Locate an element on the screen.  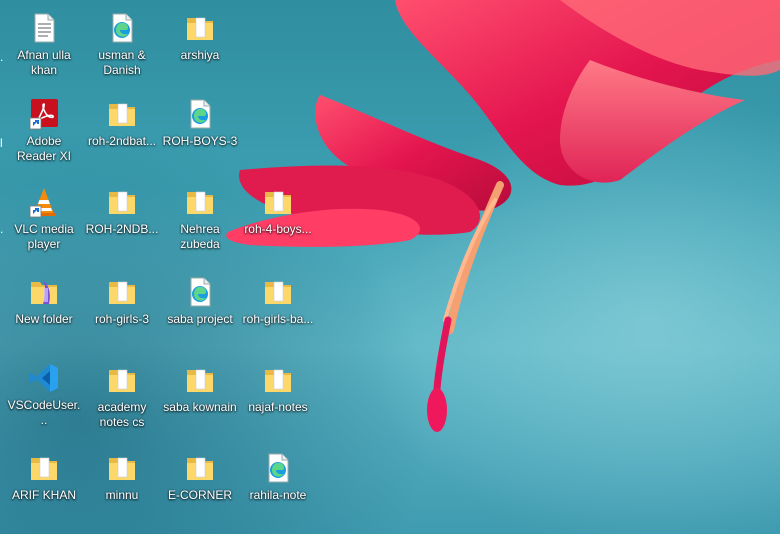
icon-label: saba project is located at coordinates (200, 319).